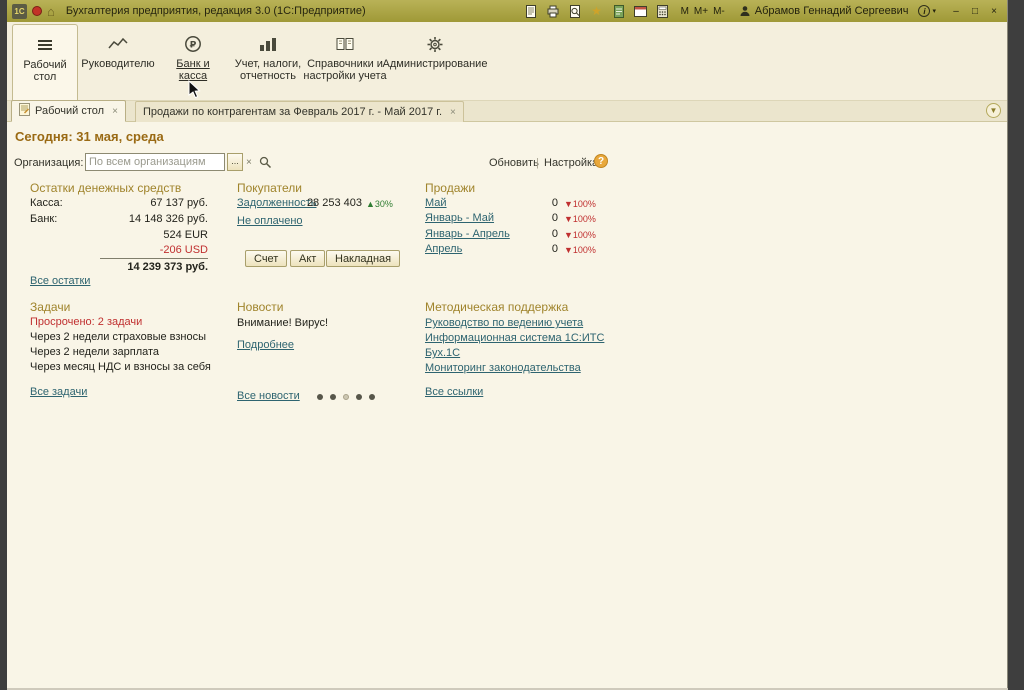 The image size is (1024, 690). I want to click on help-button: ?, so click(601, 161).